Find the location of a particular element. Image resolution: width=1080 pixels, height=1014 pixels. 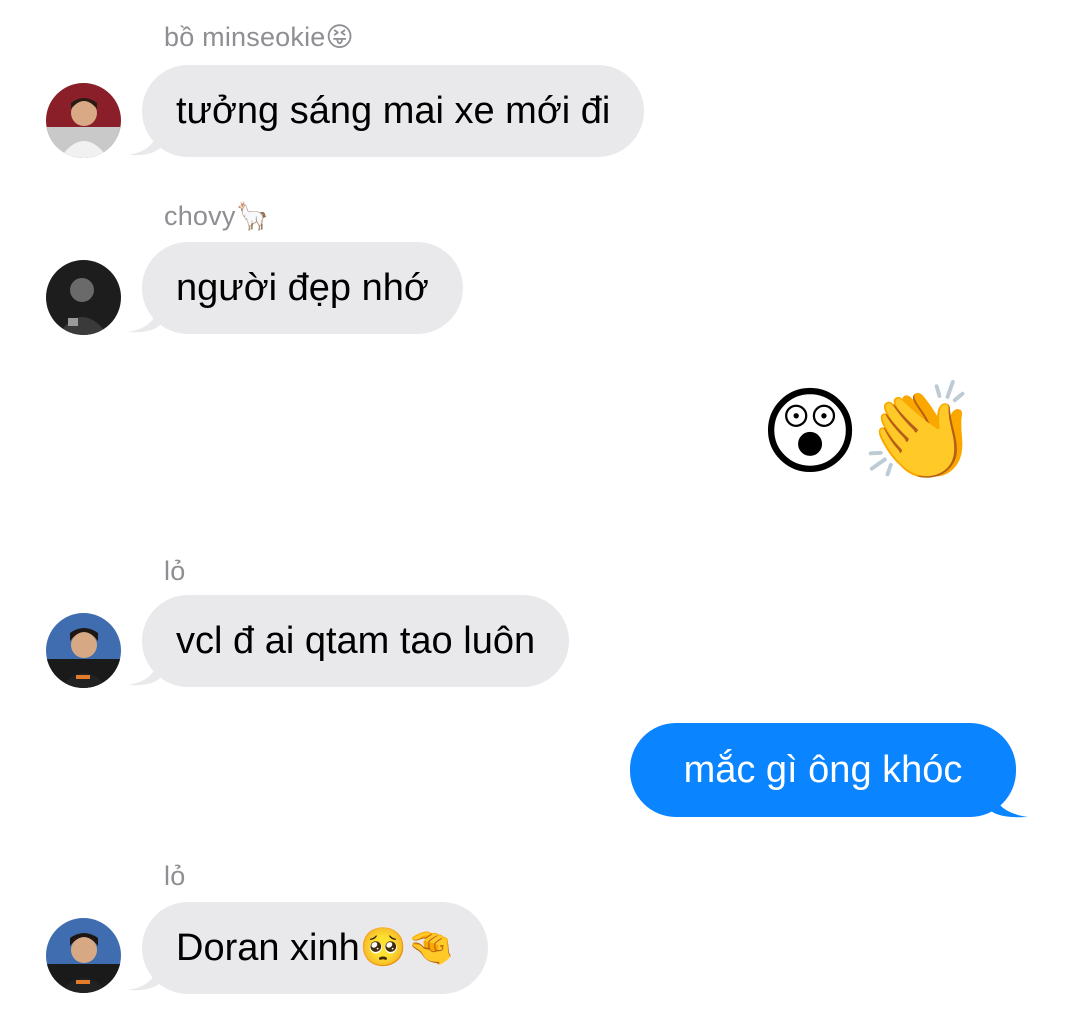

sender-name: bồ minseokie😝 is located at coordinates (259, 37).